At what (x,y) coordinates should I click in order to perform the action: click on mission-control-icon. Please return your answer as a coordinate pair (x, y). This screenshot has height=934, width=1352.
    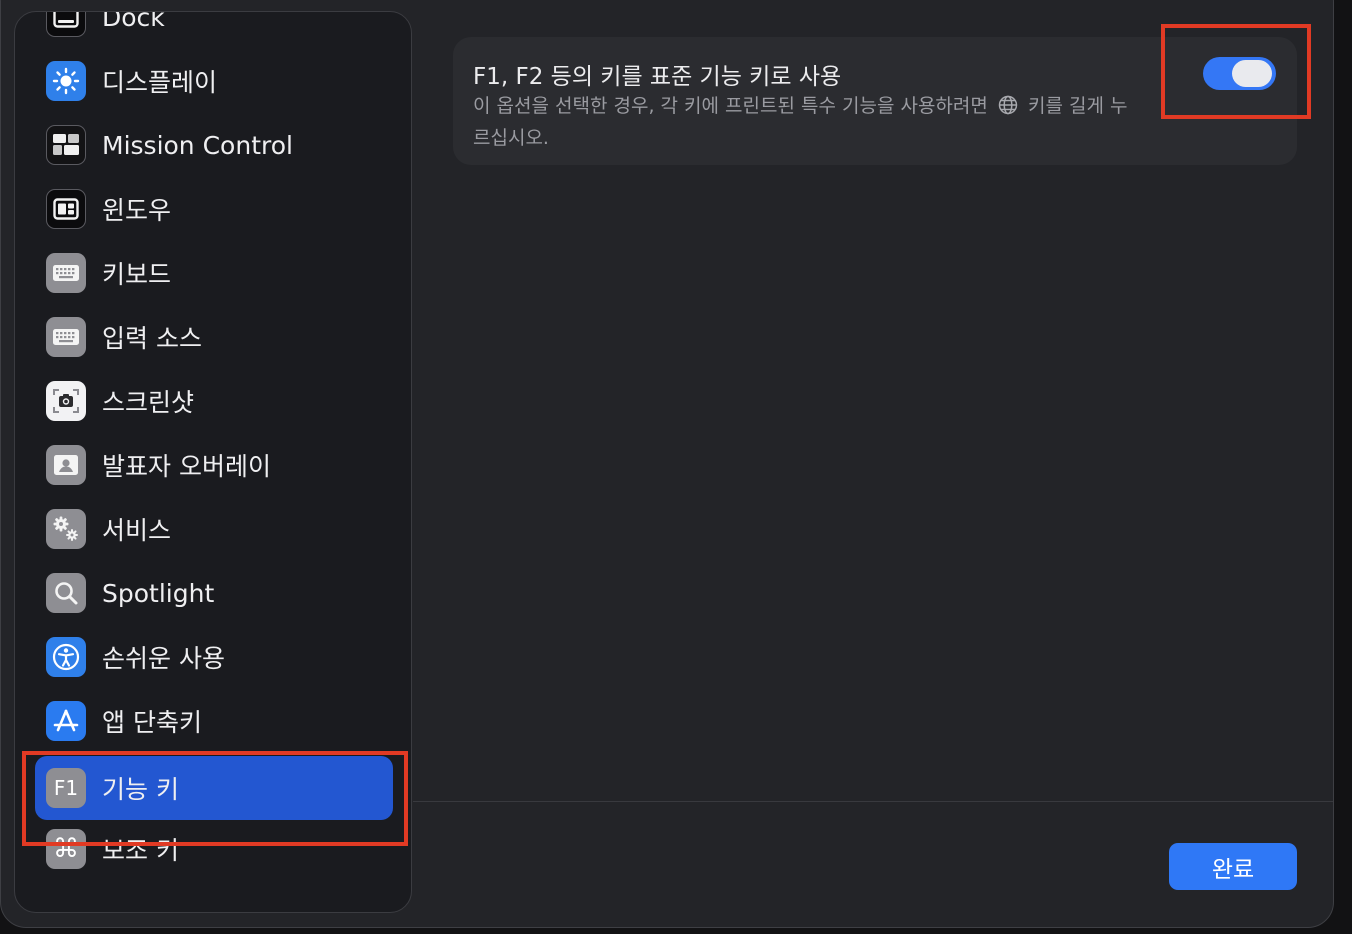
    Looking at the image, I should click on (66, 145).